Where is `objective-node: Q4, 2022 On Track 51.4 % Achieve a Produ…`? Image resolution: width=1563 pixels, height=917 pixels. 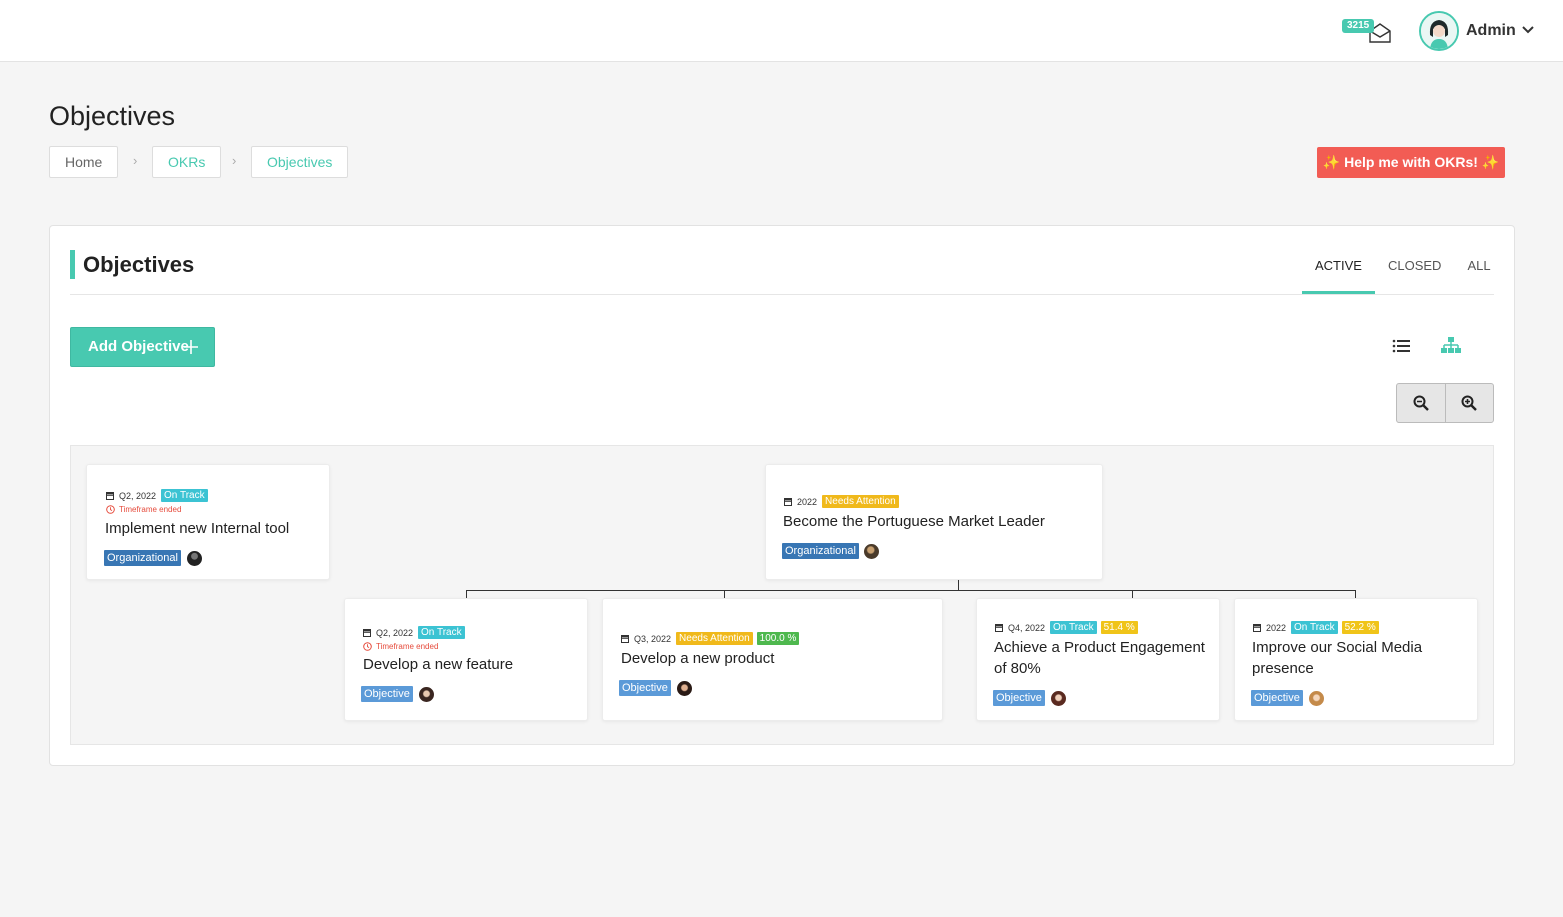 objective-node: Q4, 2022 On Track 51.4 % Achieve a Produ… is located at coordinates (1098, 659).